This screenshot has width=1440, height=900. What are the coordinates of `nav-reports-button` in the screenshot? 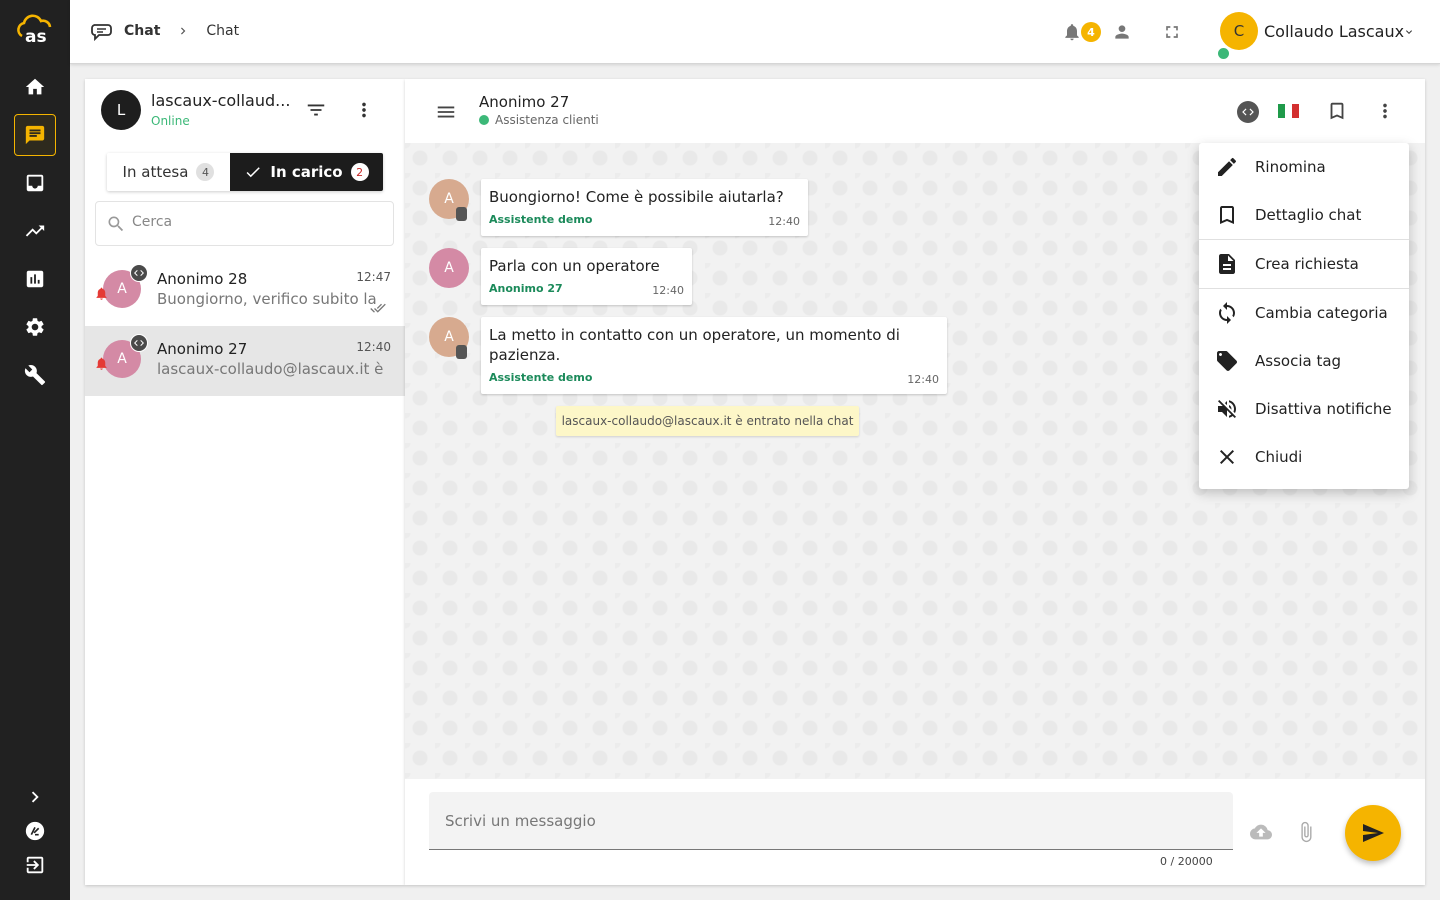 It's located at (35, 279).